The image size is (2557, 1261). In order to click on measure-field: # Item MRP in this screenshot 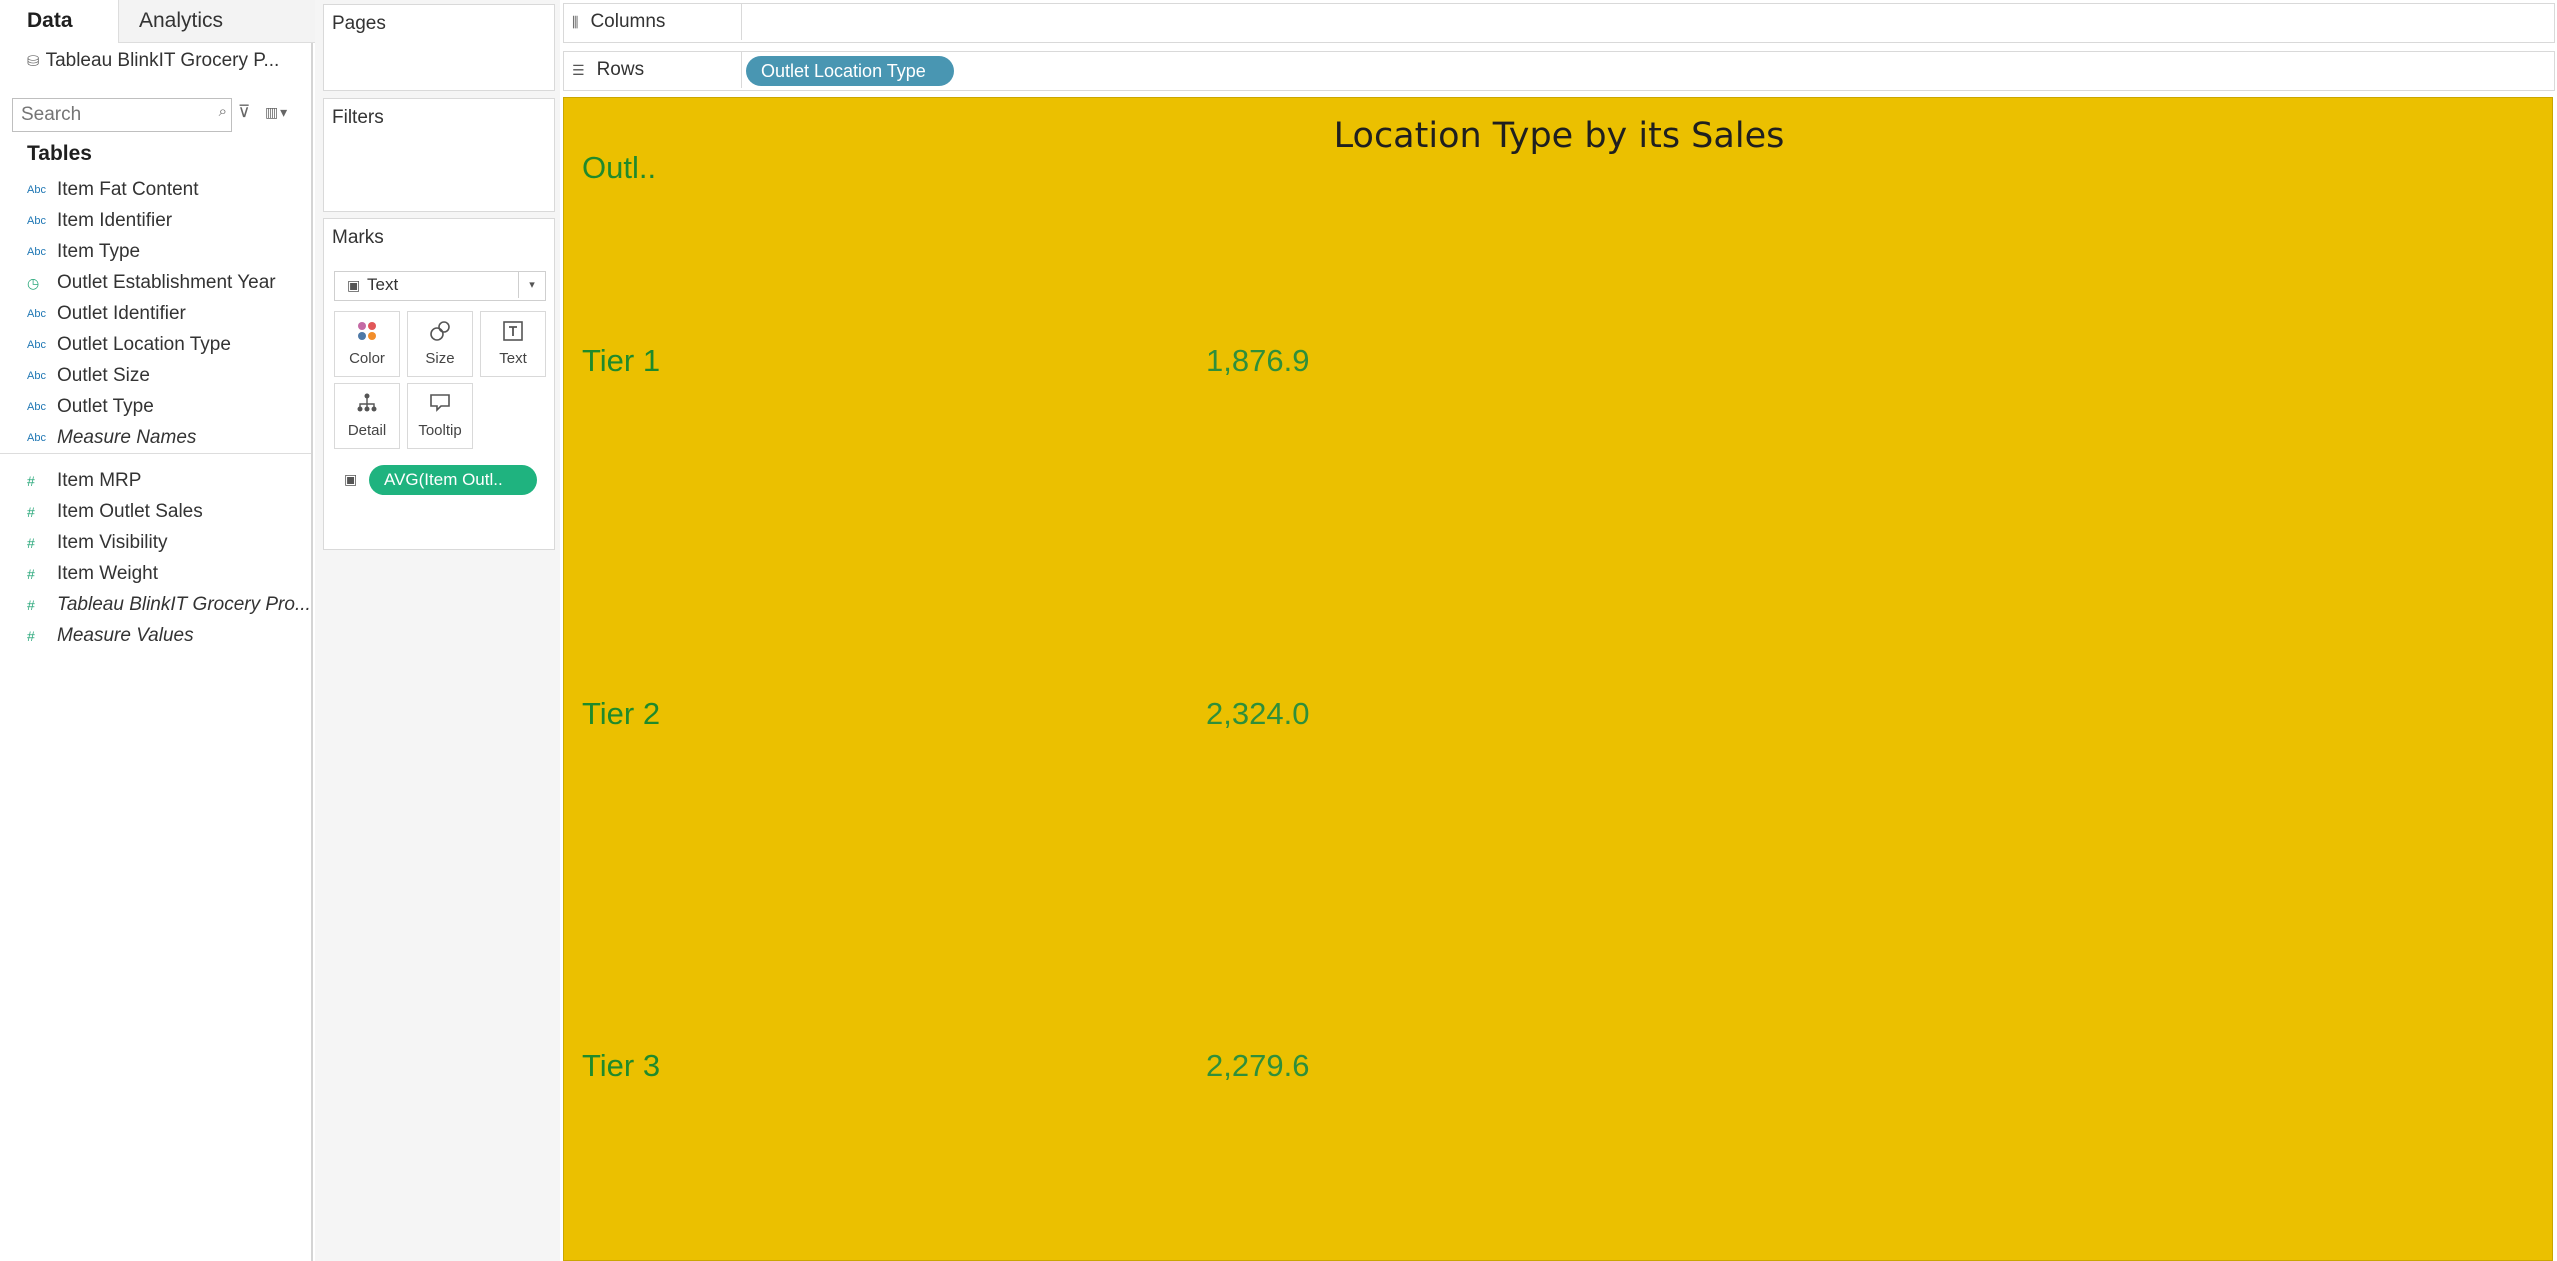, I will do `click(84, 481)`.